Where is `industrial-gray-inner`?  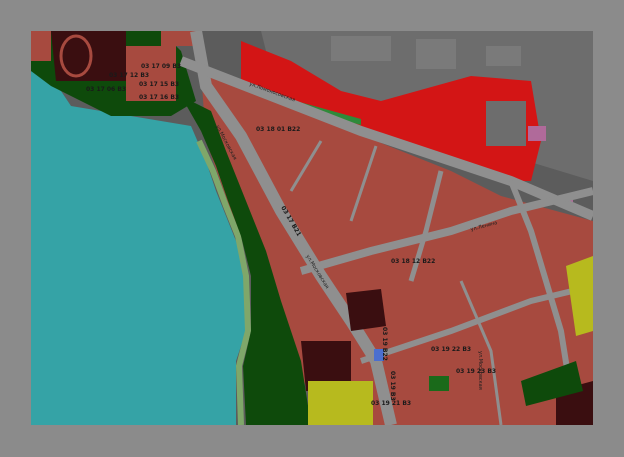 industrial-gray-inner is located at coordinates (506, 123).